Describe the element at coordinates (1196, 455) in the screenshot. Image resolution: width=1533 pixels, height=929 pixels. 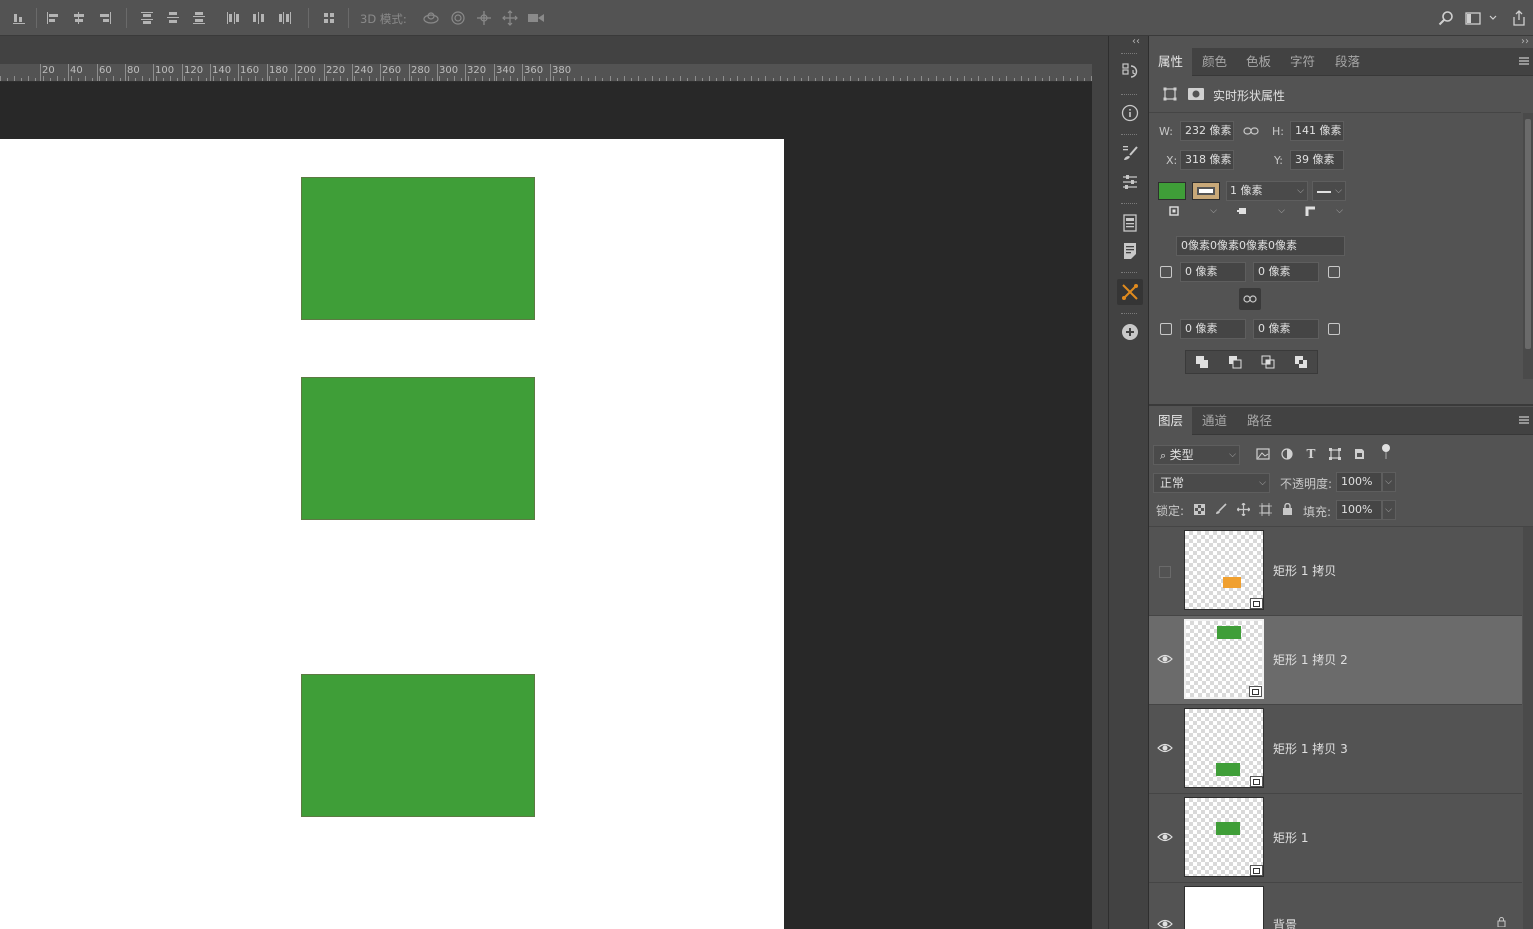
I see `layer-filter-dropdown: ⌕ 类型 ⌵` at that location.